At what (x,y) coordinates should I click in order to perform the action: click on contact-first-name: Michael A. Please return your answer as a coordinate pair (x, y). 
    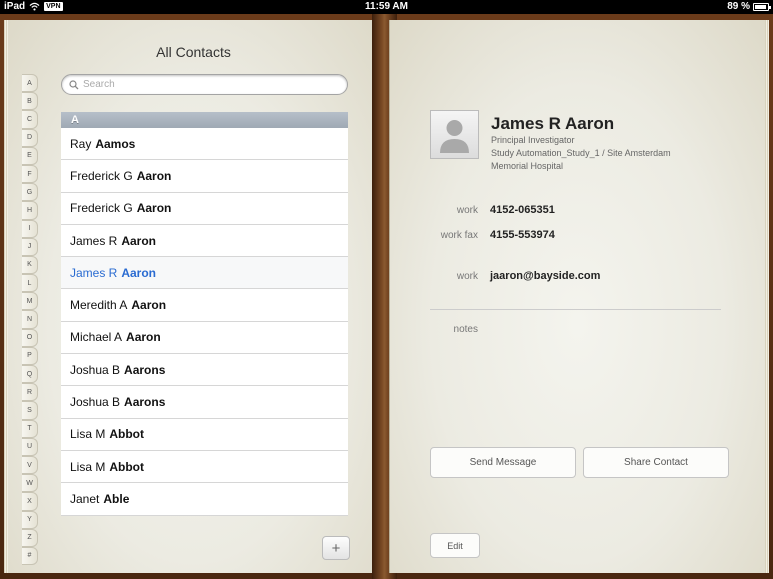
    Looking at the image, I should click on (96, 337).